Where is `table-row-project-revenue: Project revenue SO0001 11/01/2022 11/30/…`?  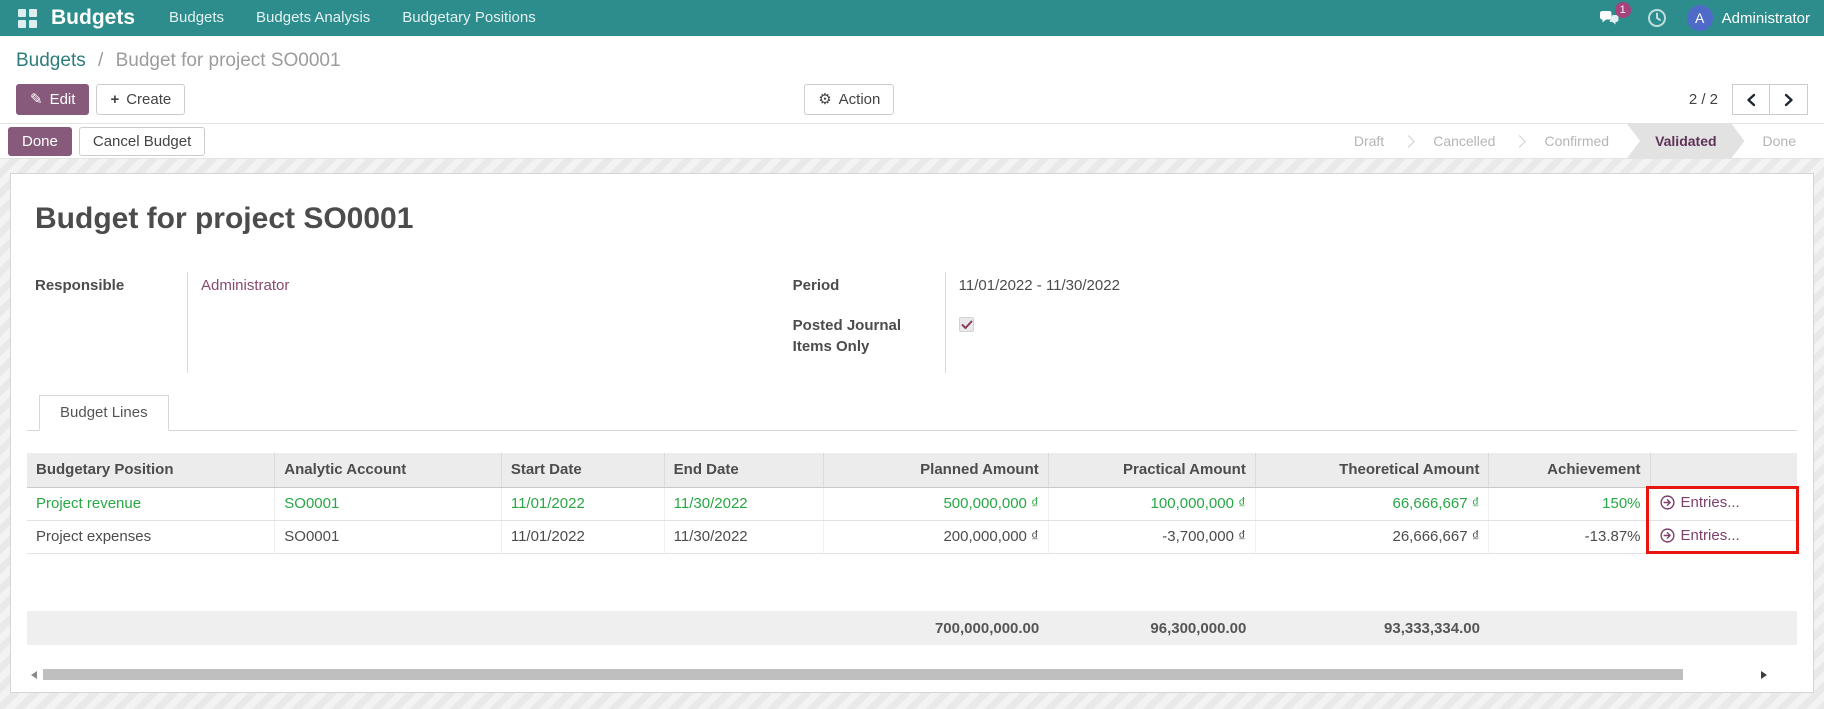
table-row-project-revenue: Project revenue SO0001 11/01/2022 11/30/… is located at coordinates (912, 504).